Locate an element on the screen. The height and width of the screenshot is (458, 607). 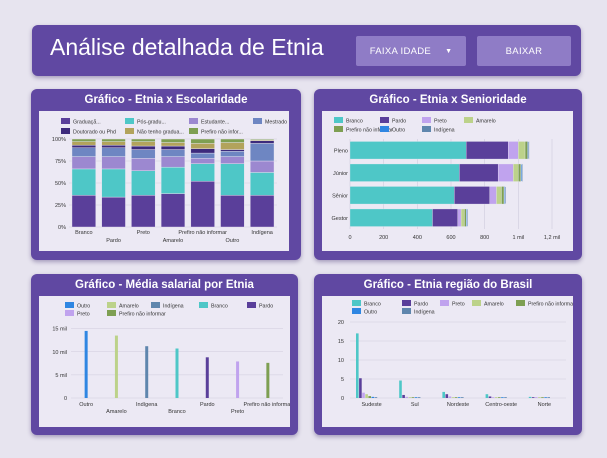
legend-swatch-estudante is located at coordinates (193, 121).